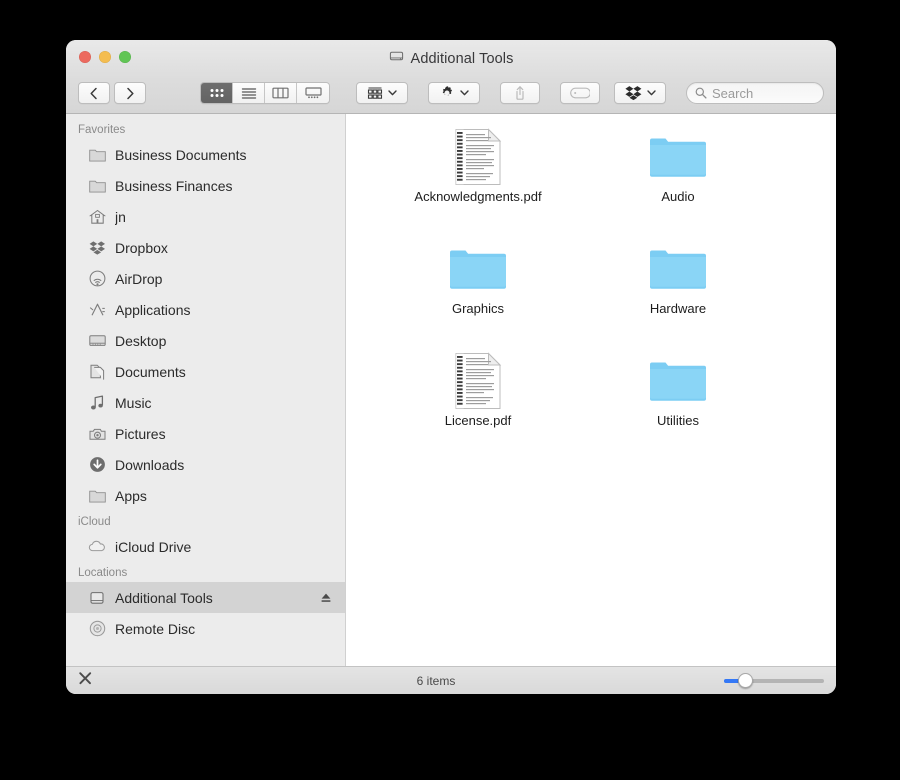 The image size is (900, 780). What do you see at coordinates (205, 247) in the screenshot?
I see `sidebar-item-dropbox: Dropbox` at bounding box center [205, 247].